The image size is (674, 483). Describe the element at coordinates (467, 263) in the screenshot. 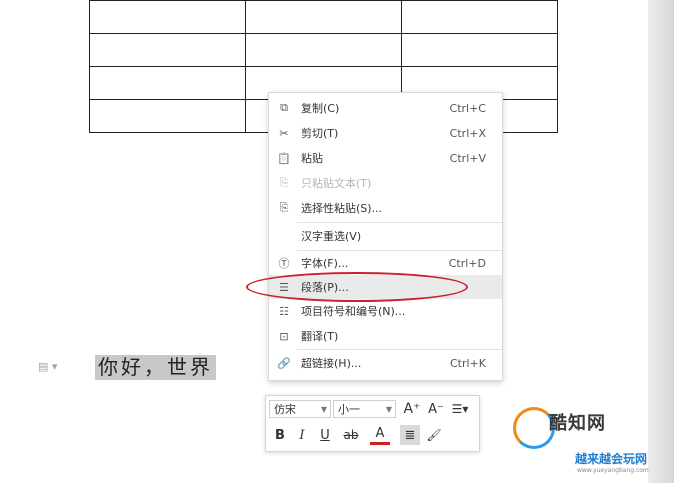

I see `menu-item-shortcut: Ctrl+D` at that location.